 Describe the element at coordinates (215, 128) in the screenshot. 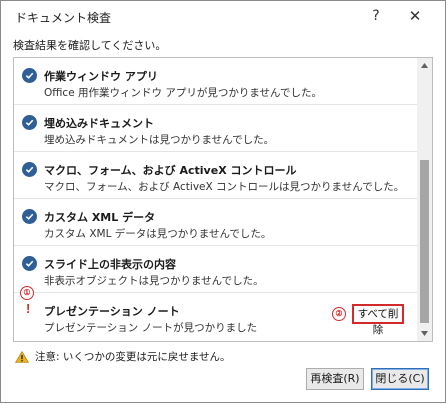

I see `result-item-embedded-documents: 埋め込みドキュメント 埋め込みドキュメントは見つかりませんでした。` at that location.